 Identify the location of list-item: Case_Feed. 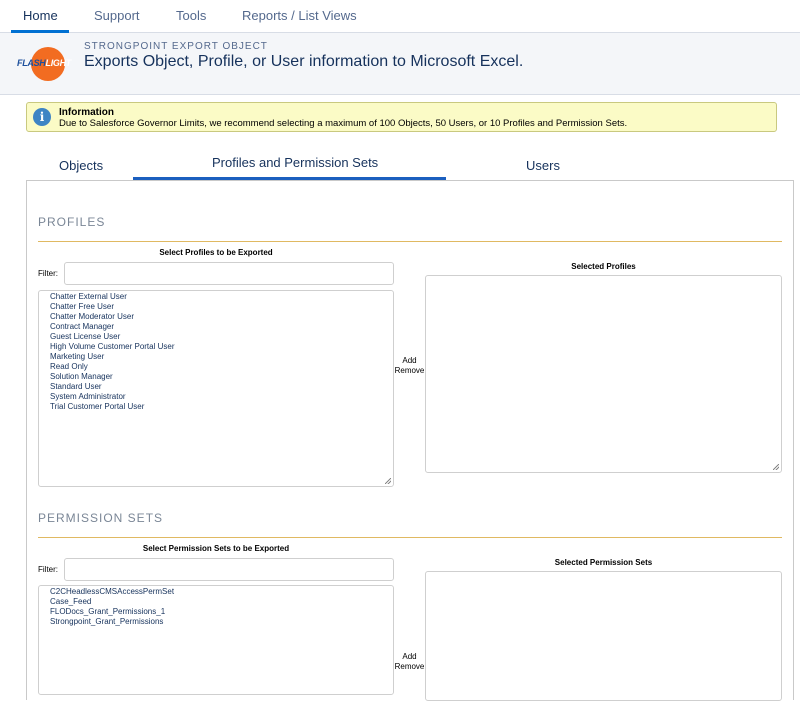
(216, 602).